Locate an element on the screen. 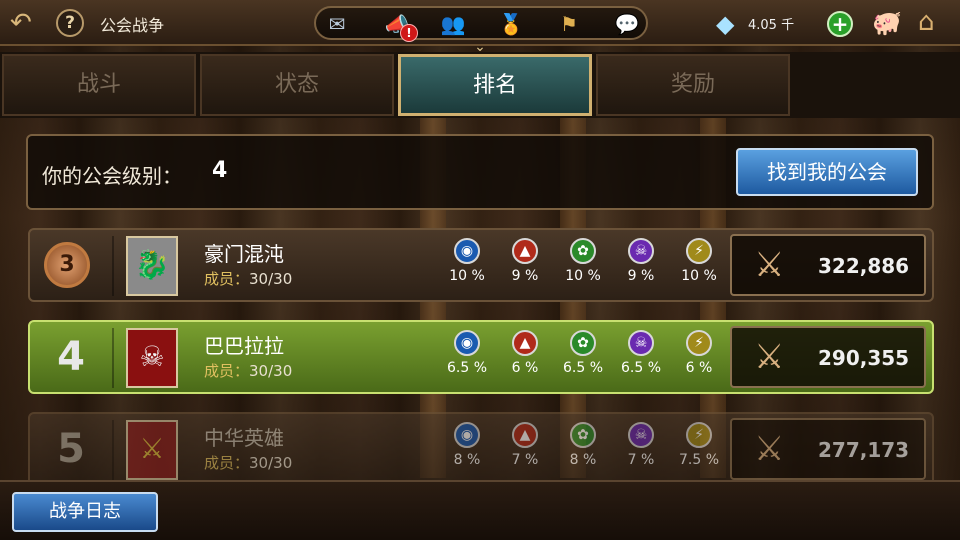 The width and height of the screenshot is (960, 540). element-stat: ☠ 9 % is located at coordinates (641, 261).